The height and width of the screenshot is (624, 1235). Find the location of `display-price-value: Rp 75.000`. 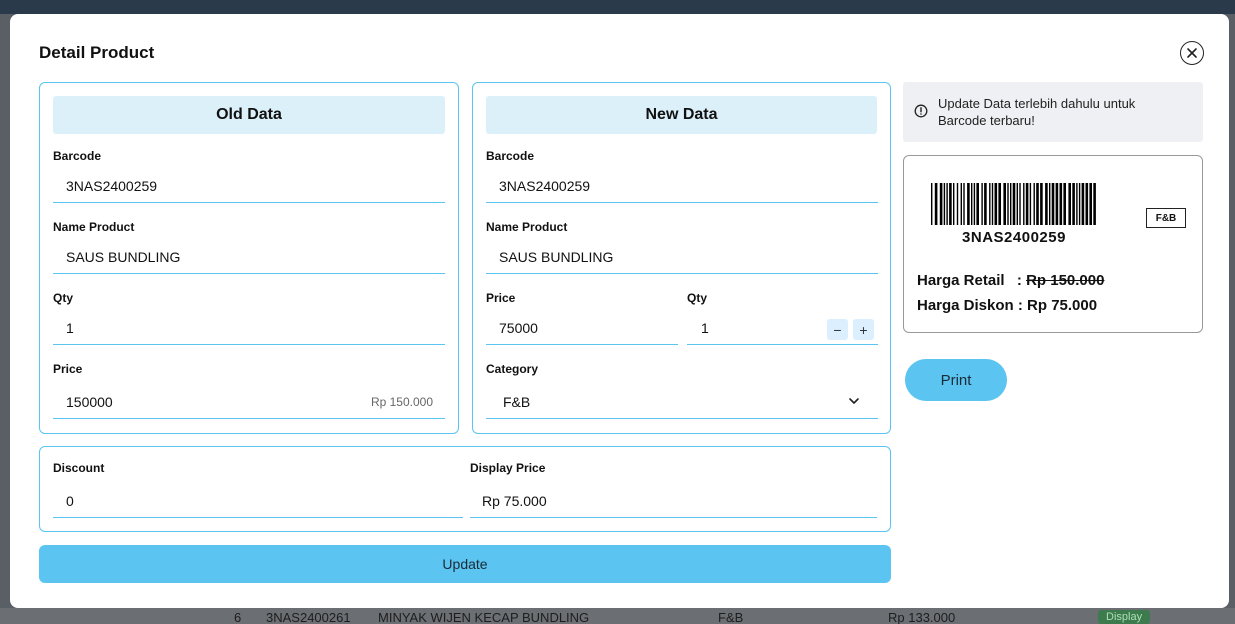

display-price-value: Rp 75.000 is located at coordinates (514, 500).